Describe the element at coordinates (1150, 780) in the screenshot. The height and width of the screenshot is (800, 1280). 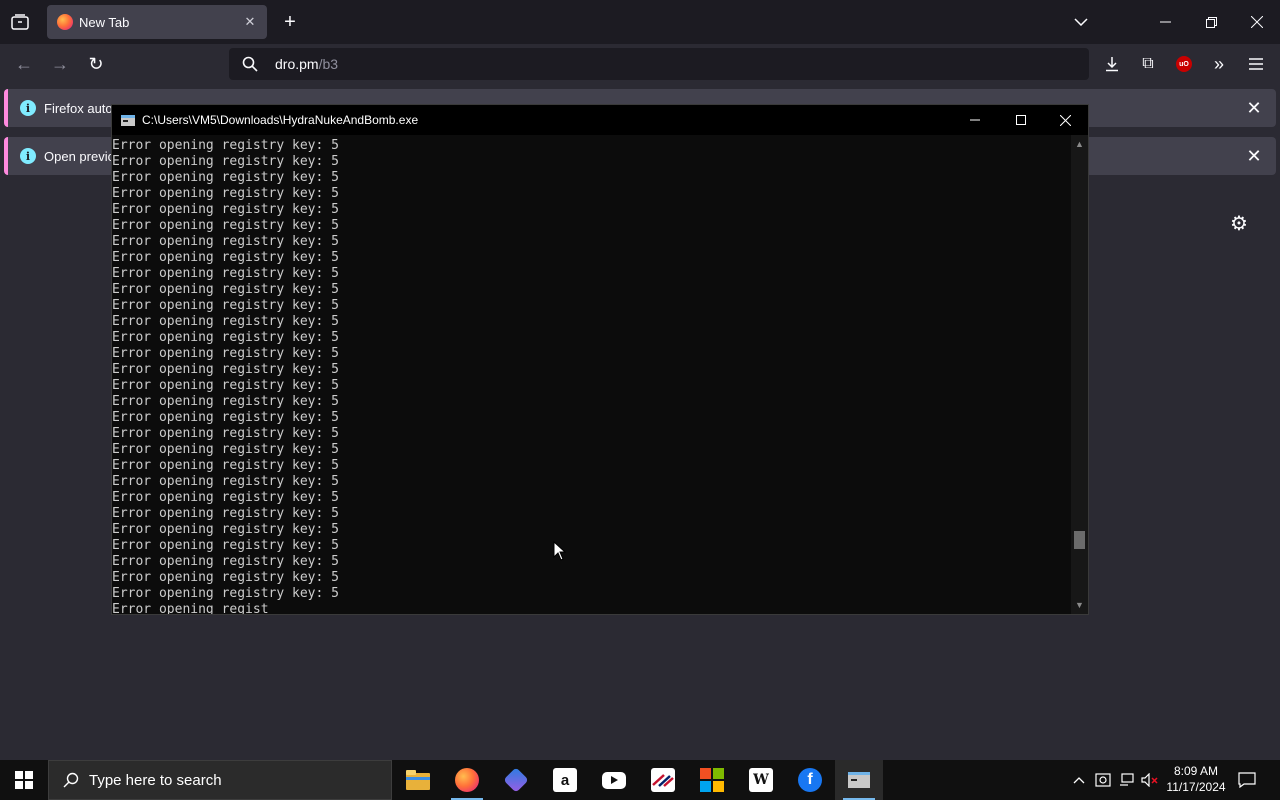
I see `volume-muted-icon` at that location.